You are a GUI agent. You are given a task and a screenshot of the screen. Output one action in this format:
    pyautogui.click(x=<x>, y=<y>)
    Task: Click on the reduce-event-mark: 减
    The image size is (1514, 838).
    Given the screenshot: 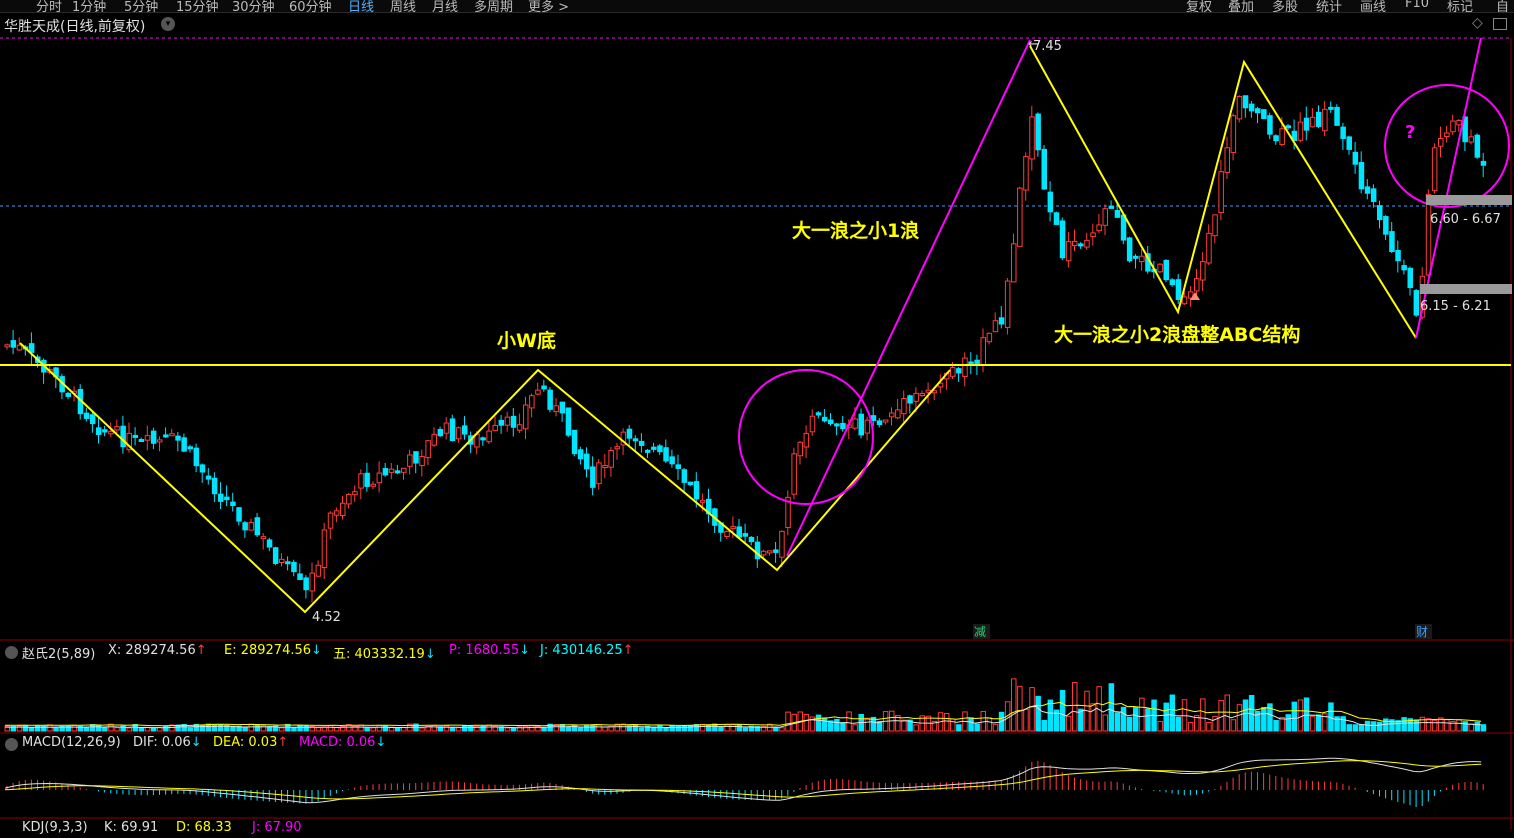 What is the action you would take?
    pyautogui.click(x=980, y=632)
    